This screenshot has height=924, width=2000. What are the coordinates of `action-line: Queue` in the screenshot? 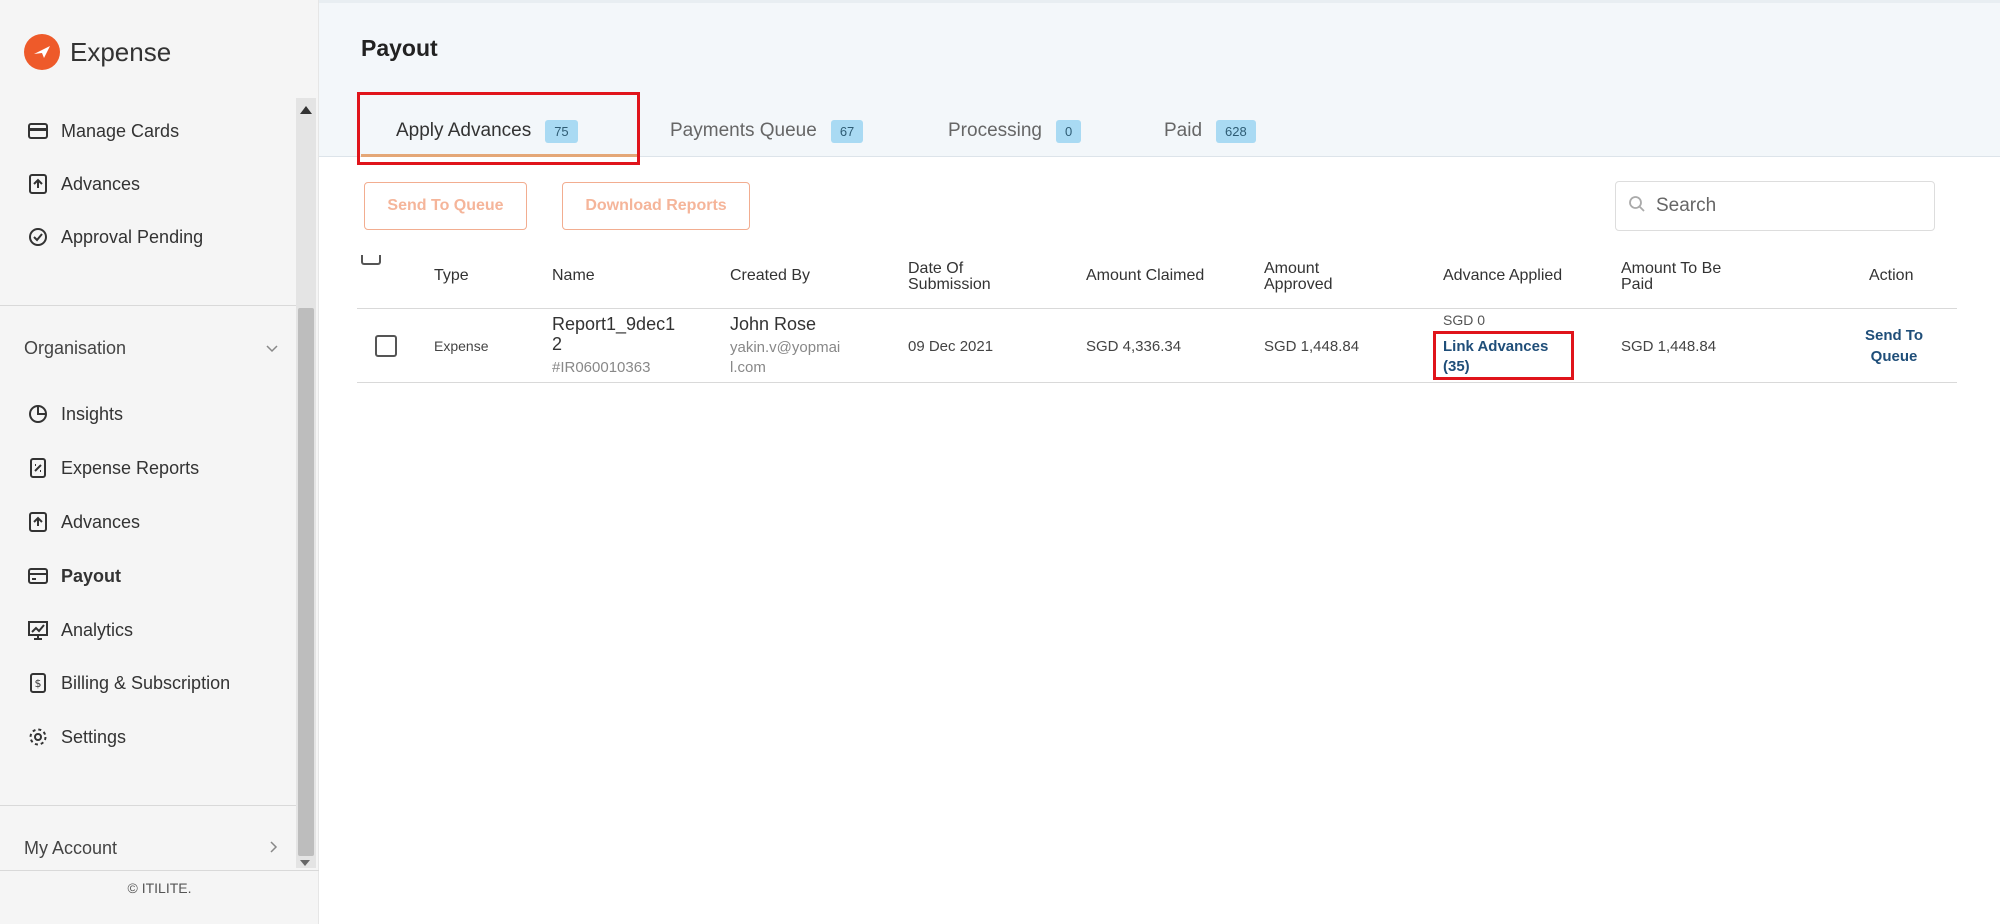 It's located at (1894, 356).